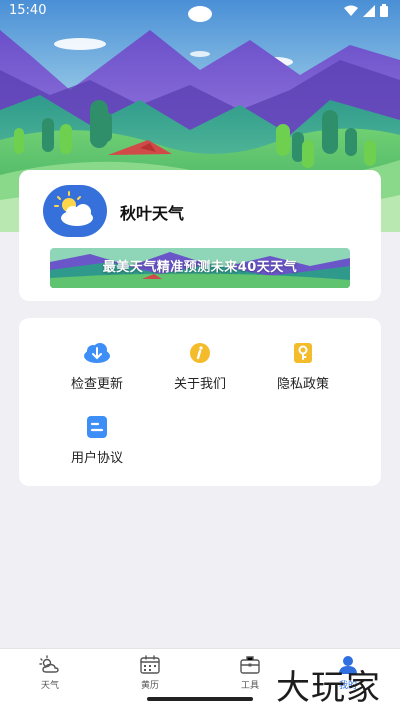 The width and height of the screenshot is (400, 712). What do you see at coordinates (302, 384) in the screenshot?
I see `menu-item-label: 隐私政策` at bounding box center [302, 384].